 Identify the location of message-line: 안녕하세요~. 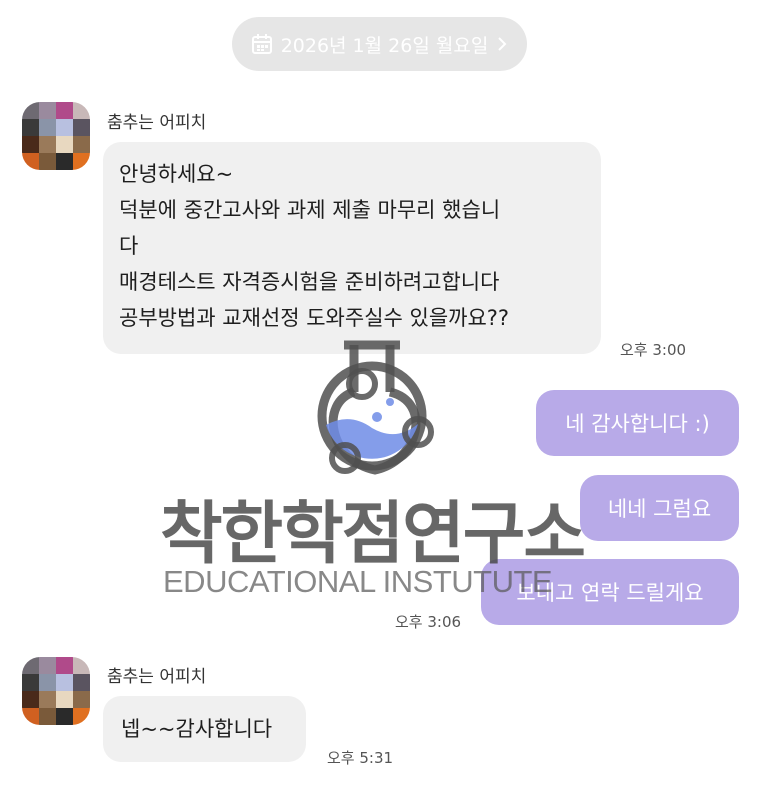
(176, 174).